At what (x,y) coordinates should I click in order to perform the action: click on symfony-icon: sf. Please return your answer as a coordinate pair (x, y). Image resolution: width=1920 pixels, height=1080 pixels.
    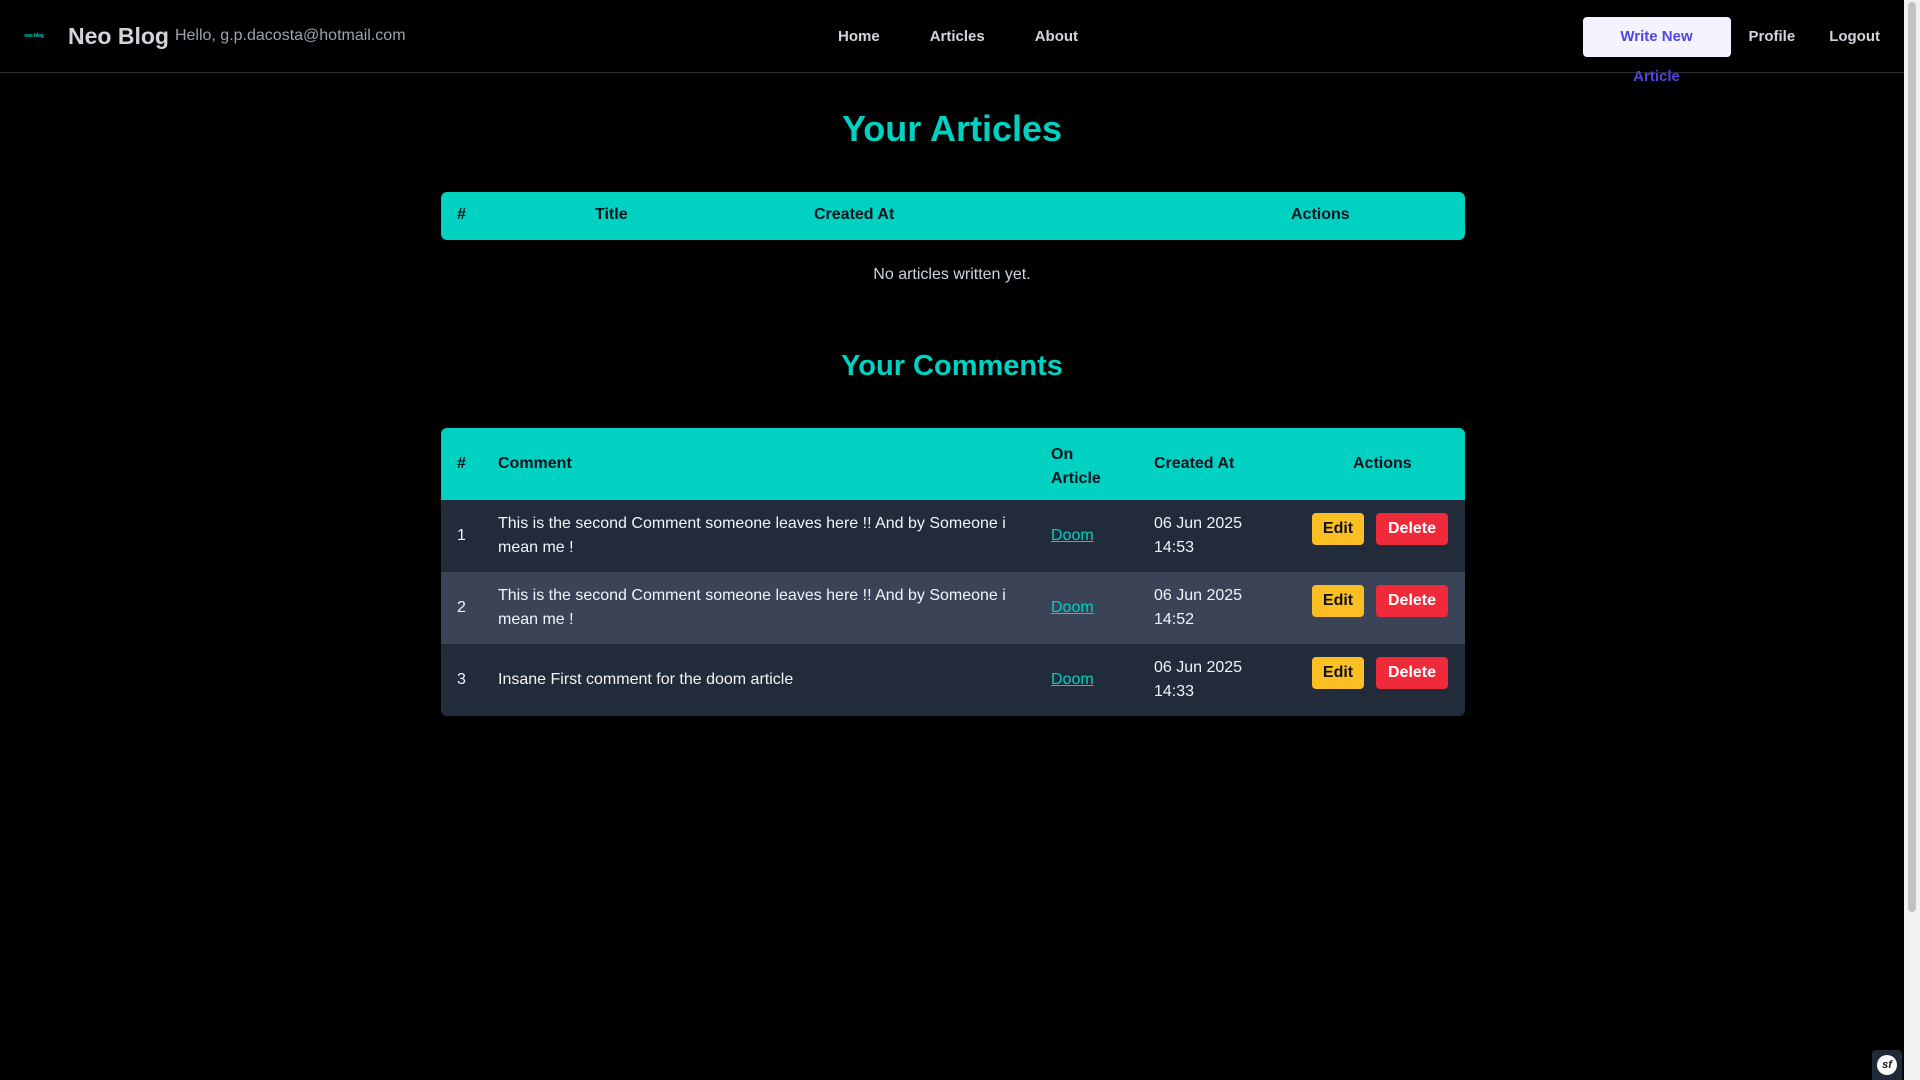
    Looking at the image, I should click on (1887, 1065).